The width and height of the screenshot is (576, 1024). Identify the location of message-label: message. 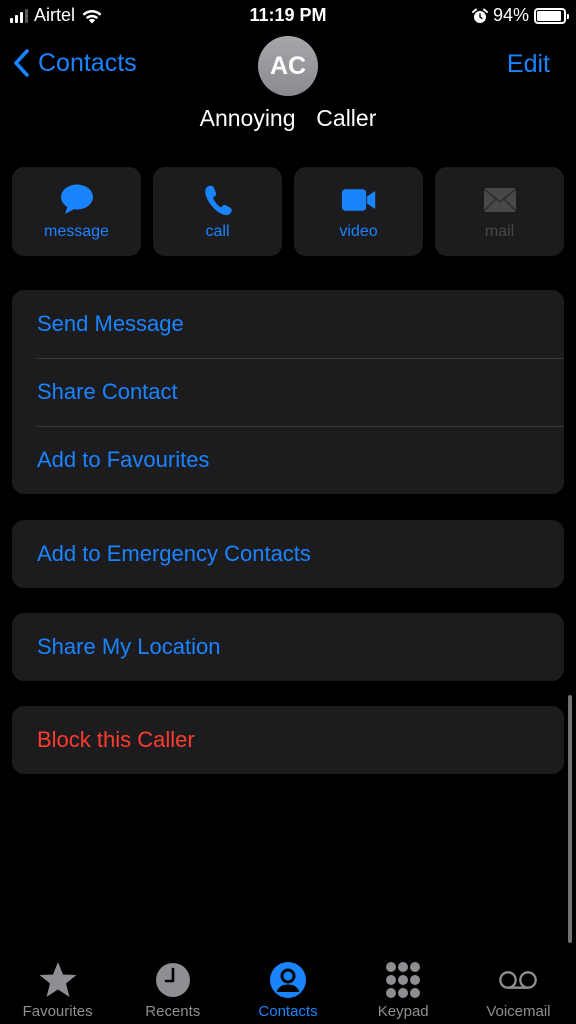
(76, 231).